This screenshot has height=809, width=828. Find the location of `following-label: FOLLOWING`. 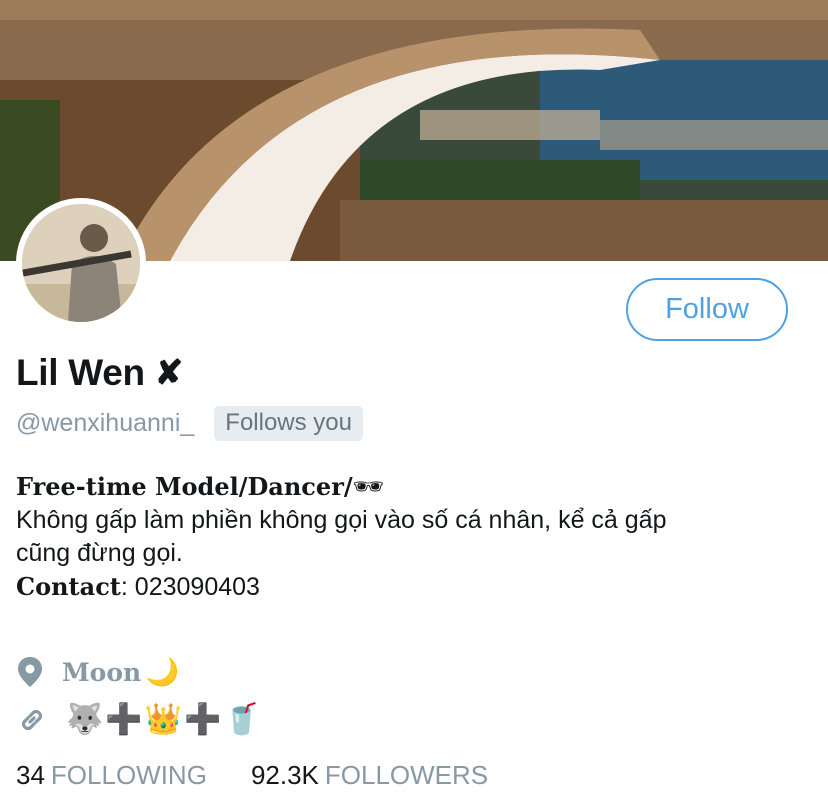

following-label: FOLLOWING is located at coordinates (128, 775).